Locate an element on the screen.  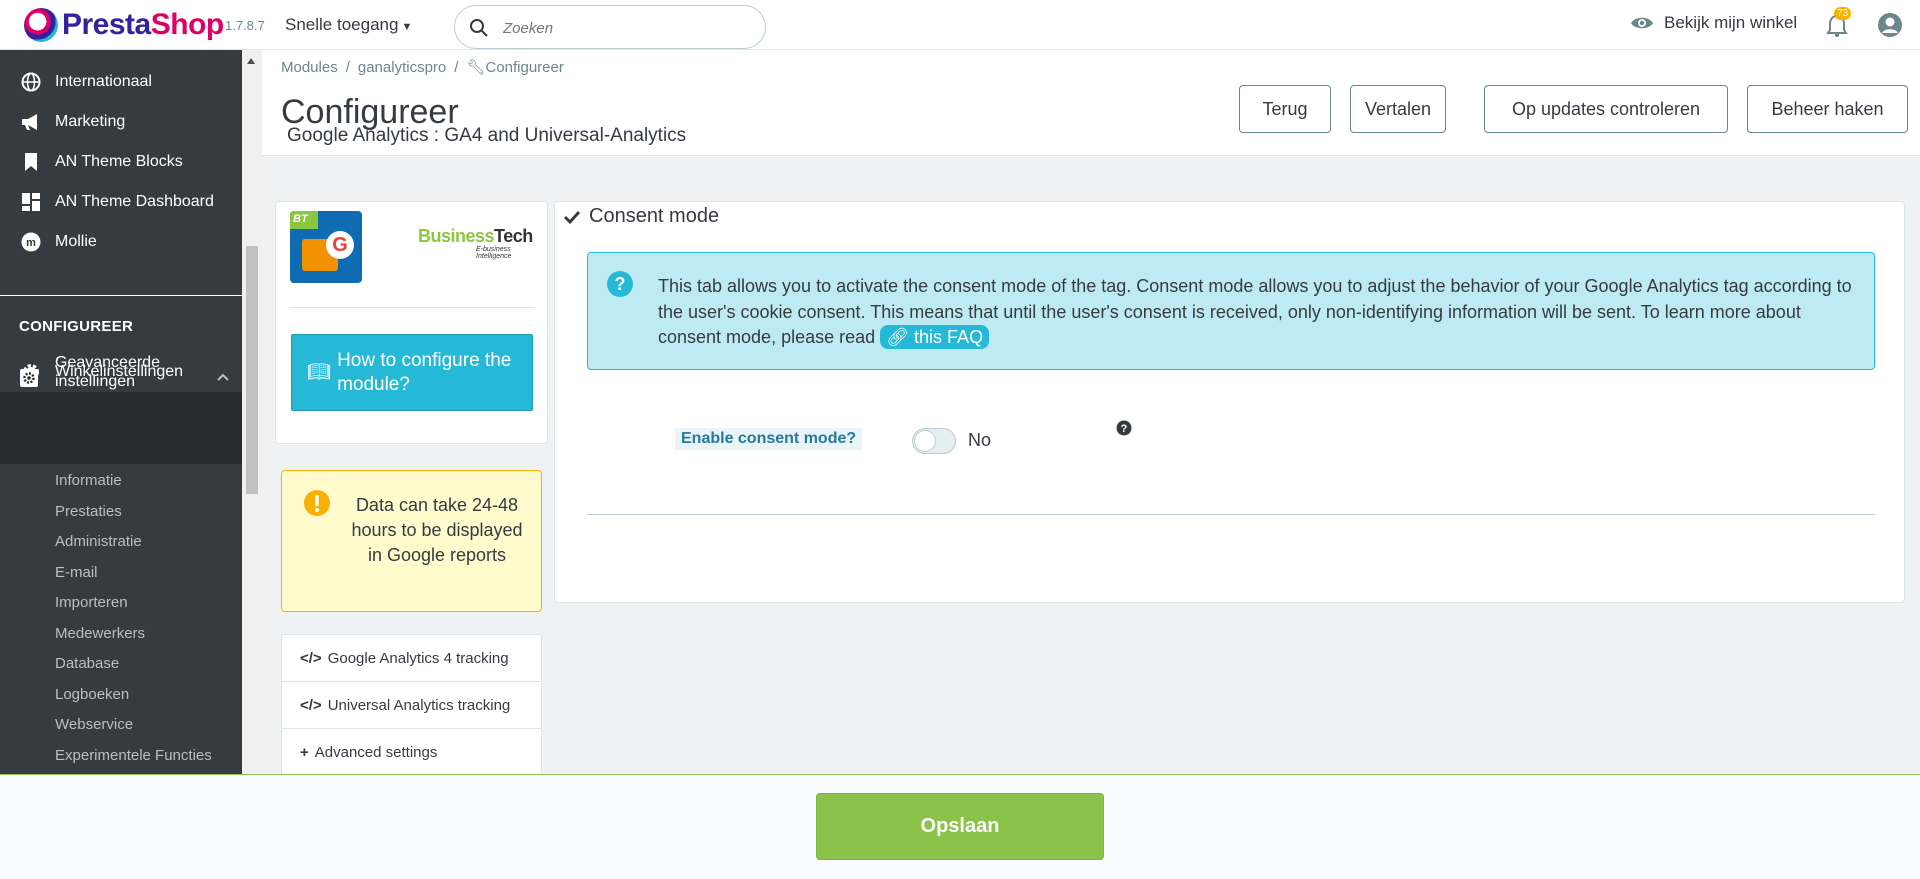
section-title-configure: CONFIGUREER is located at coordinates (76, 326).